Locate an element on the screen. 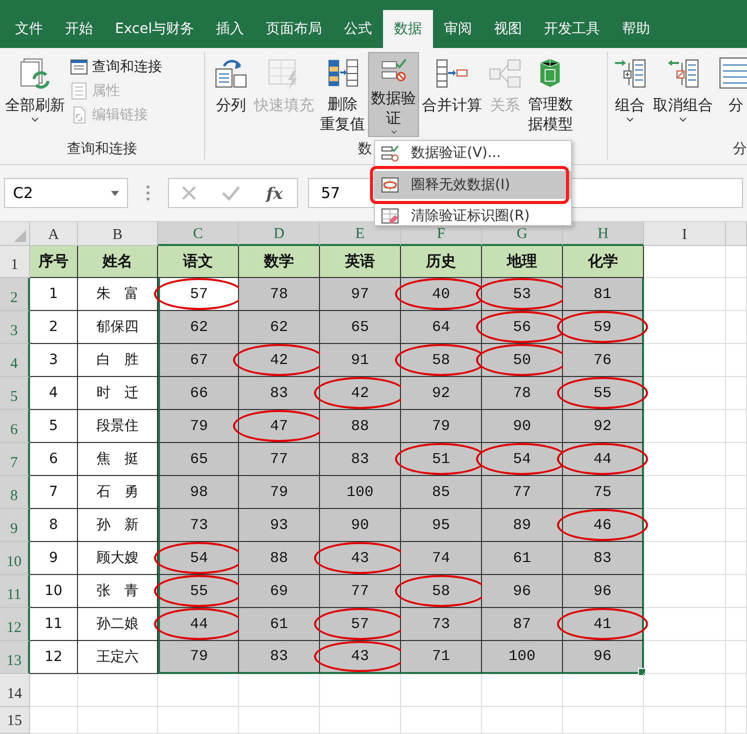  table-cell: 10 is located at coordinates (54, 591).